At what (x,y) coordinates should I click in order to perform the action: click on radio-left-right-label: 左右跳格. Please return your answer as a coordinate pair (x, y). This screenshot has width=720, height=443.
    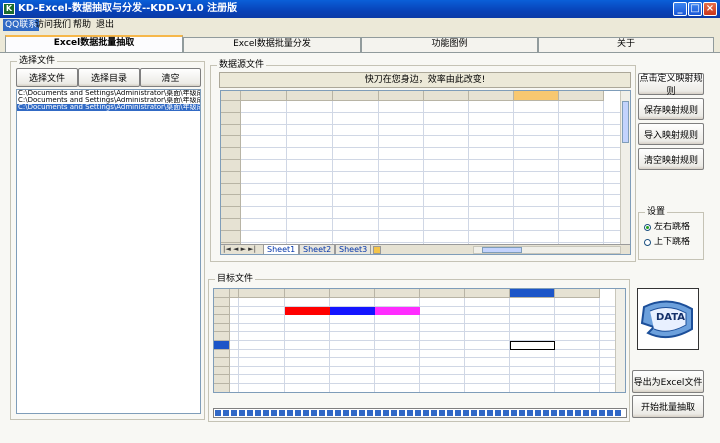
    Looking at the image, I should click on (672, 227).